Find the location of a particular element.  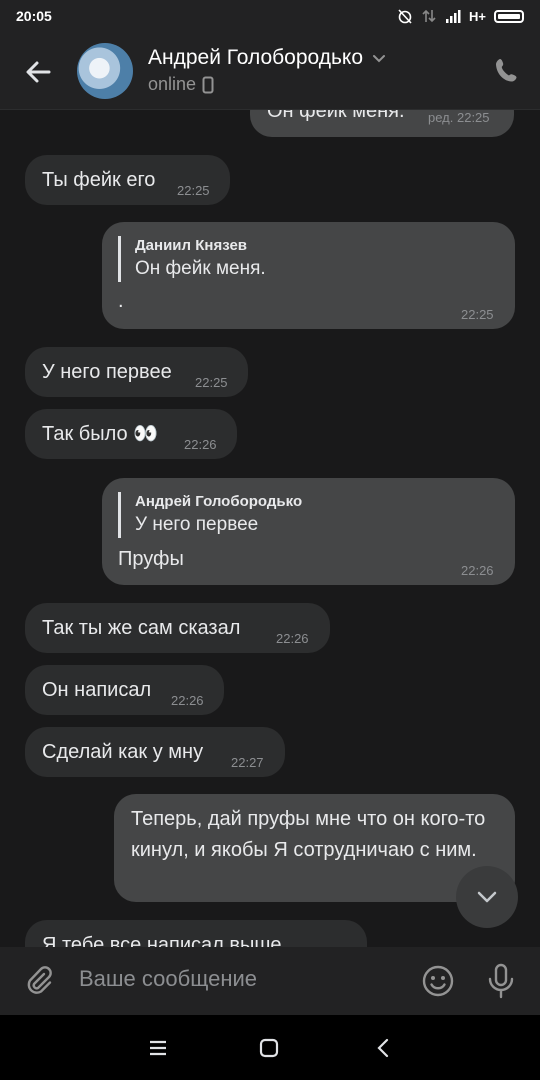

message-bubble-incoming: Он написал 22:26 is located at coordinates (124, 690).